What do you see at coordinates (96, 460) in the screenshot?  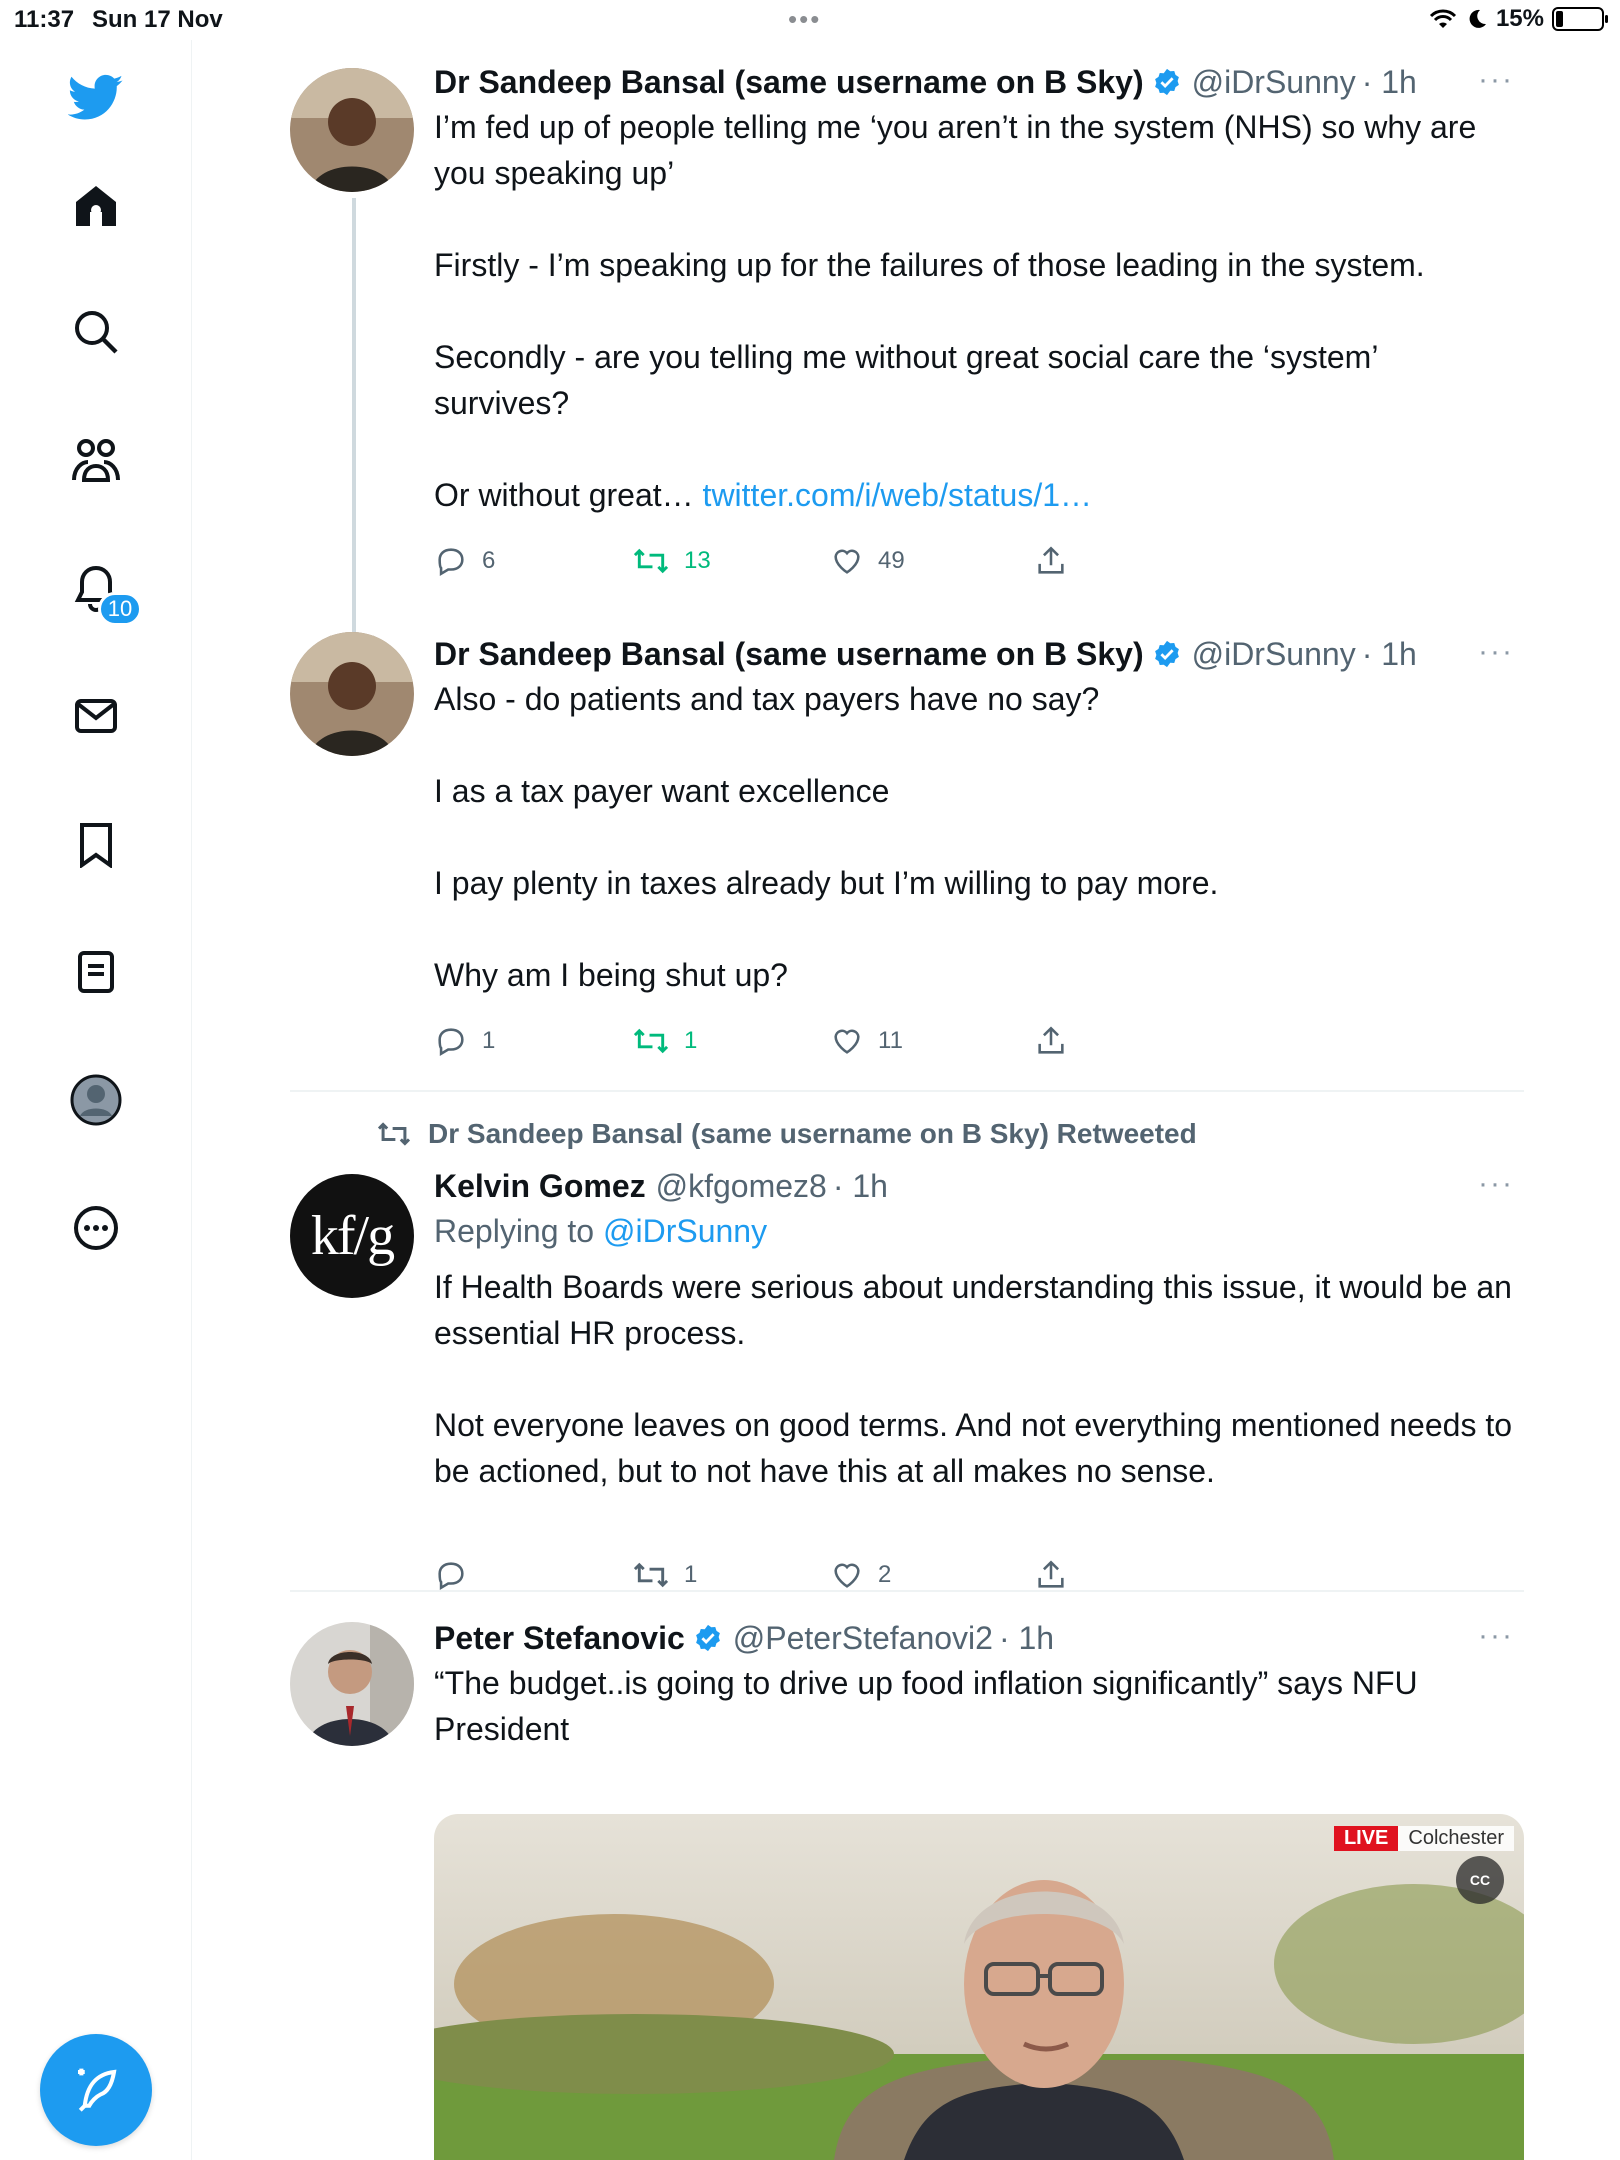 I see `communities-icon` at bounding box center [96, 460].